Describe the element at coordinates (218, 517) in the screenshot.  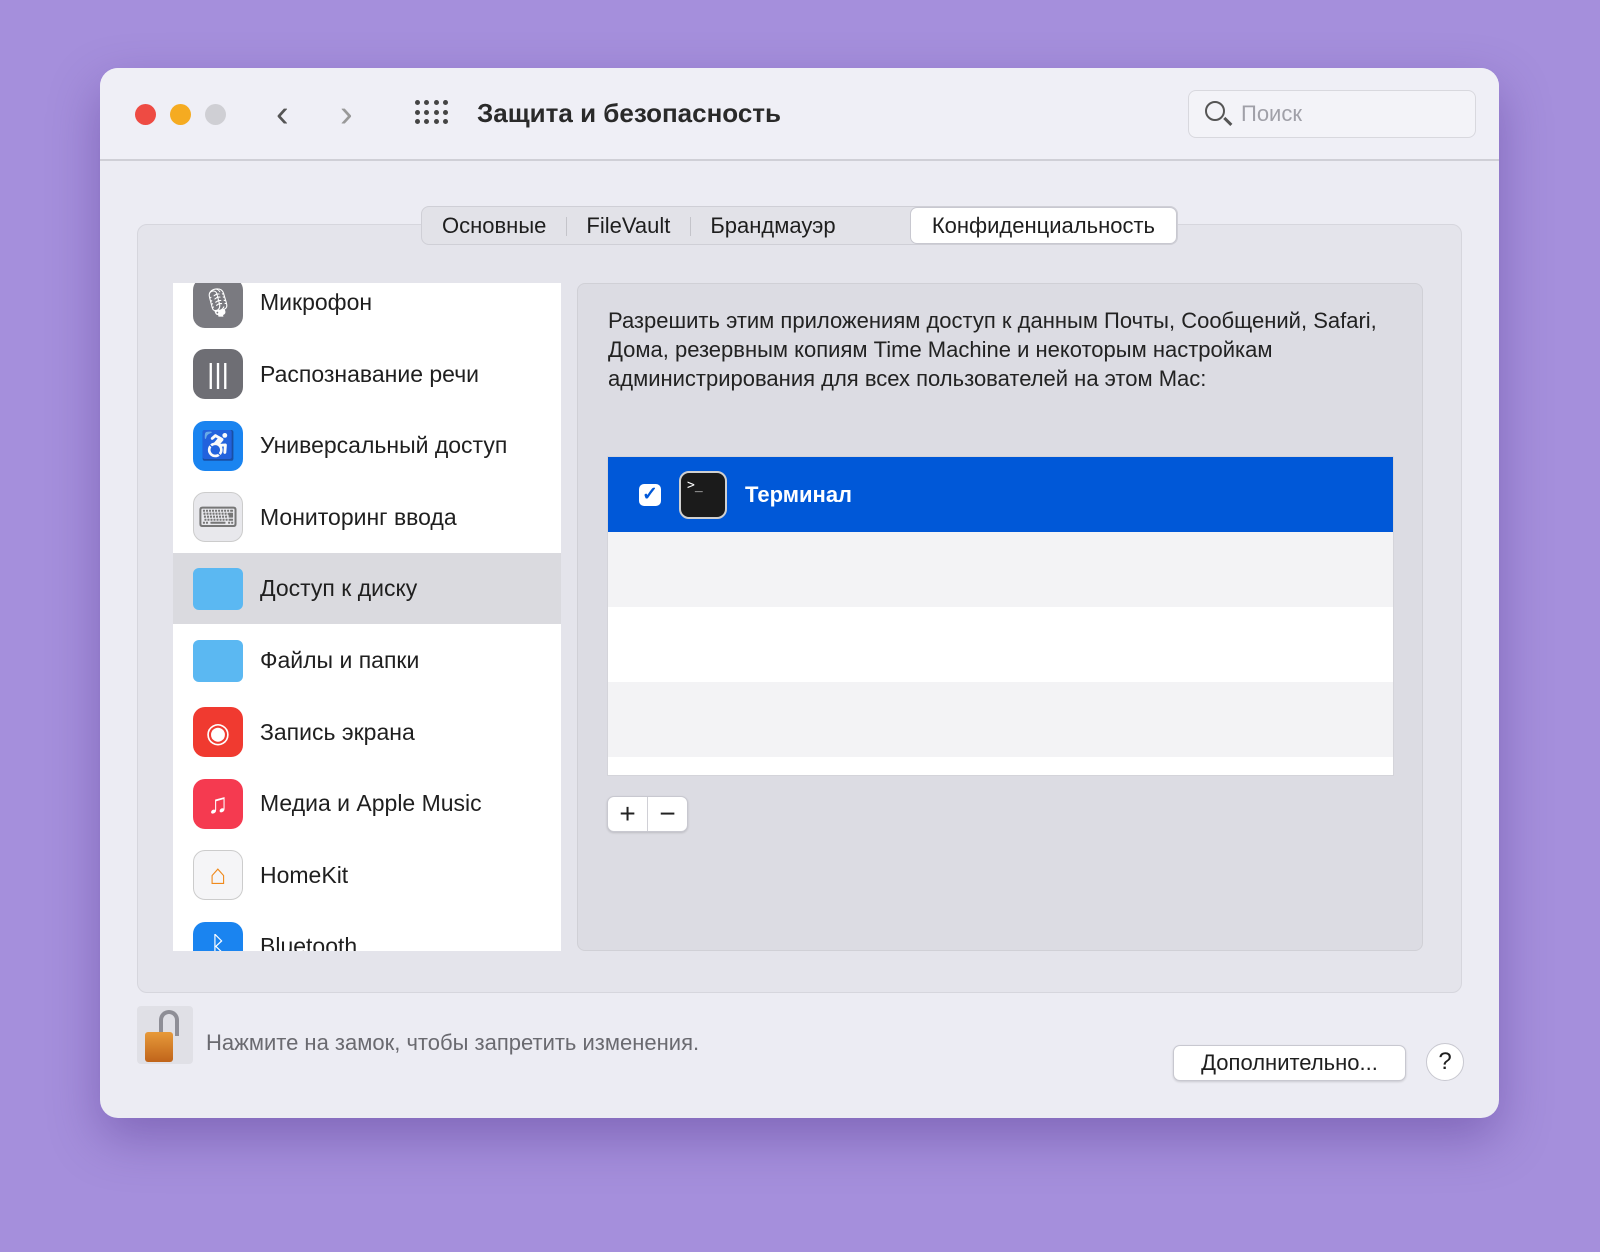
I see `keyboard-icon: ⌨` at that location.